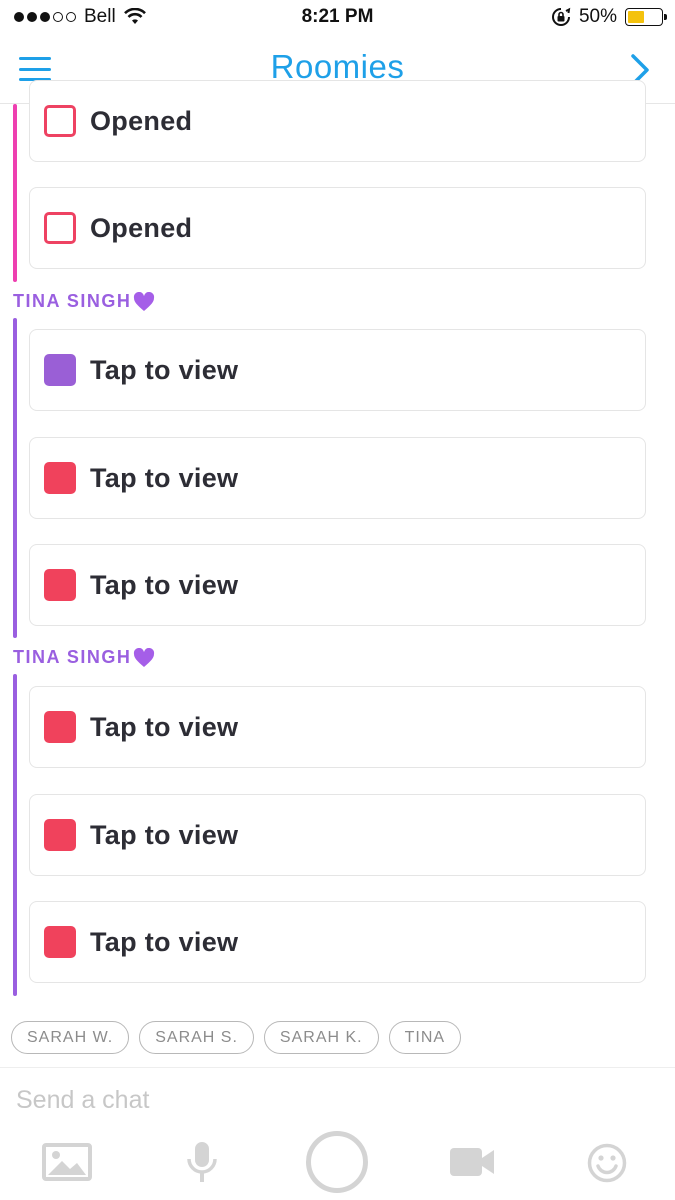  Describe the element at coordinates (472, 1162) in the screenshot. I see `video-camera-icon` at that location.